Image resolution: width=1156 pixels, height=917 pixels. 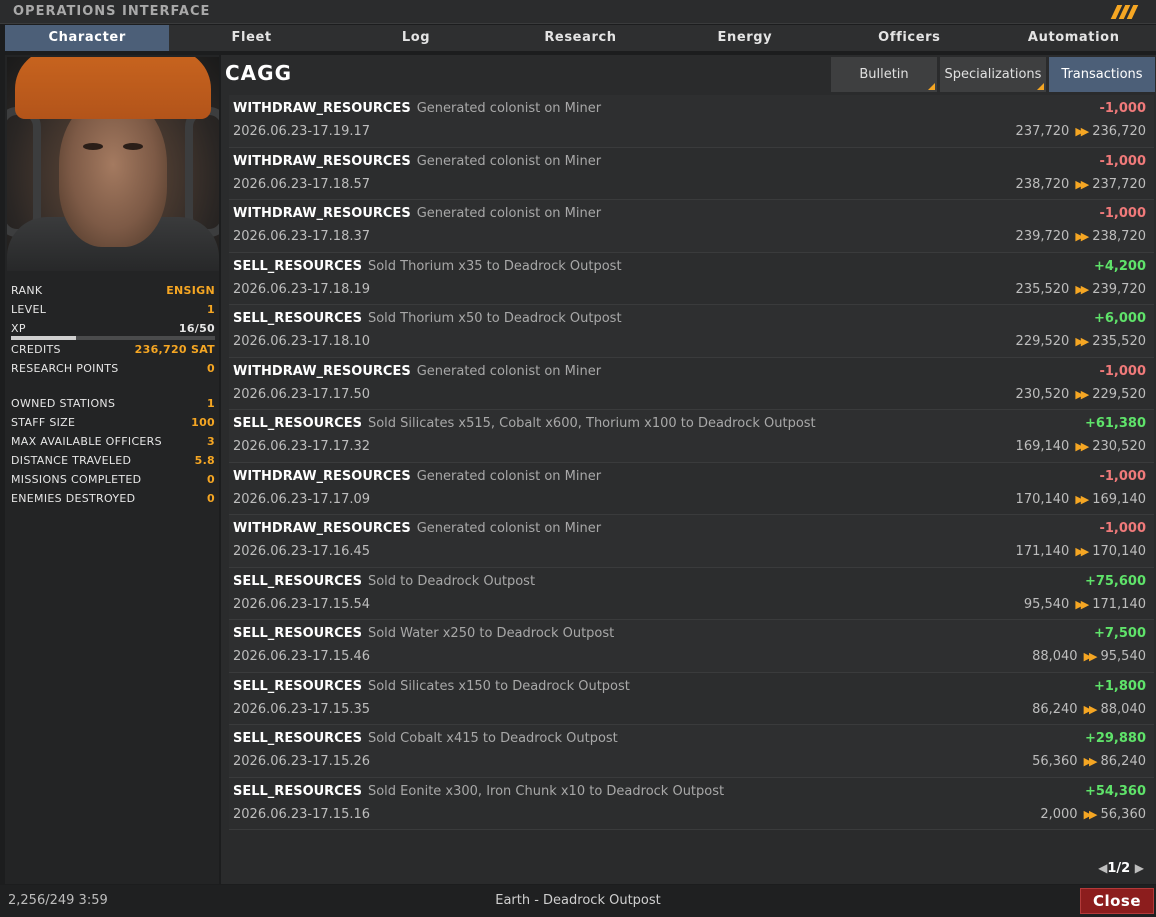 I want to click on transaction-delta: +61,380, so click(x=1115, y=423).